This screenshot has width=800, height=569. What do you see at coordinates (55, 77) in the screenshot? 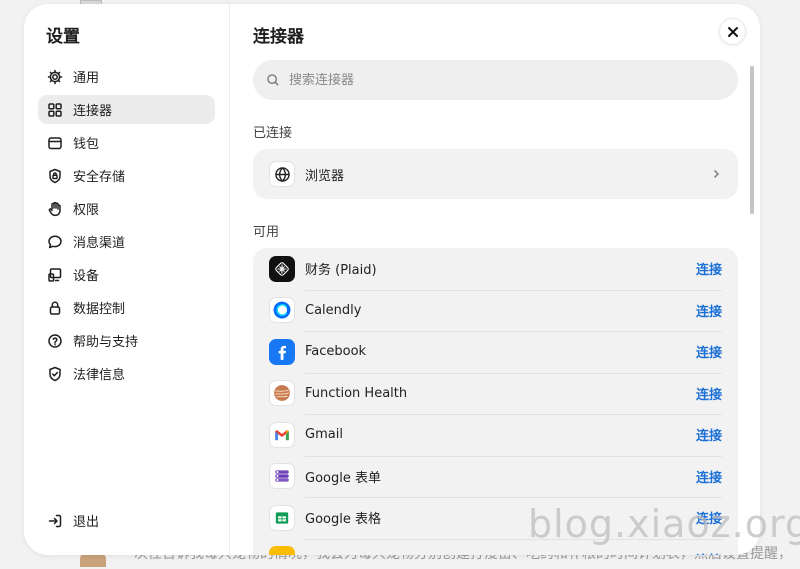
I see `gear-icon` at bounding box center [55, 77].